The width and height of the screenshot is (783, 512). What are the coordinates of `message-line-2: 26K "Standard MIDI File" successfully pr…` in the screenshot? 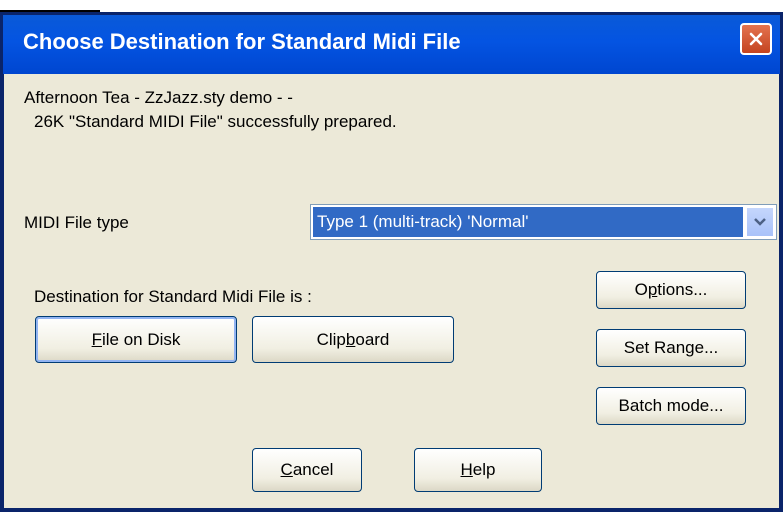 It's located at (215, 121).